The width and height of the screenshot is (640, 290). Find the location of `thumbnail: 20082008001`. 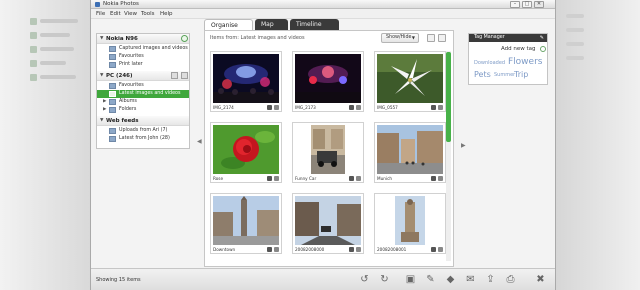

thumbnail: 20082008001 is located at coordinates (410, 223).